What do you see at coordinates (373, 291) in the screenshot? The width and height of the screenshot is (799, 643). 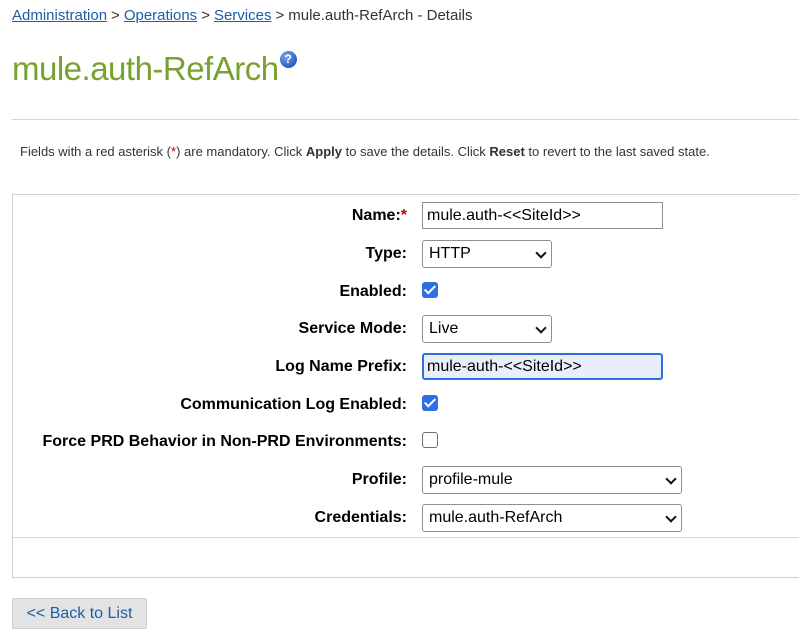 I see `enabled-label: Enabled:` at bounding box center [373, 291].